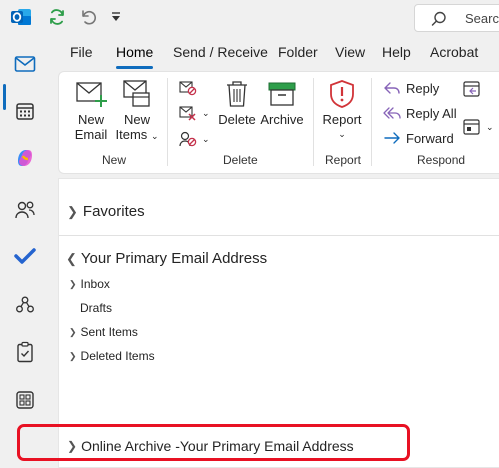 This screenshot has width=499, height=468. I want to click on apps-icon, so click(25, 400).